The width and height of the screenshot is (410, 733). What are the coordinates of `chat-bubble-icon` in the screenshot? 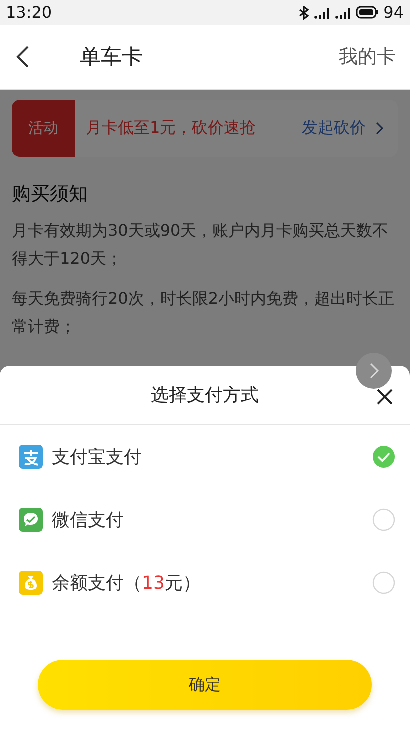 It's located at (31, 520).